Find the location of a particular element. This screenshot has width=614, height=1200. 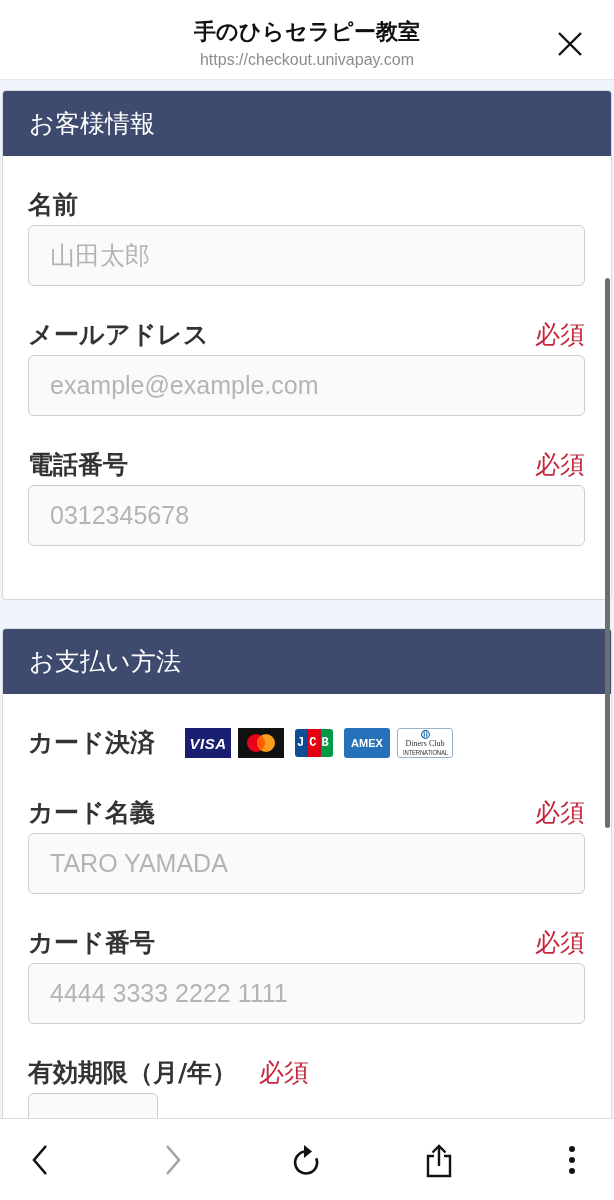

logo-subtext: INTERNATIONAL is located at coordinates (425, 752).